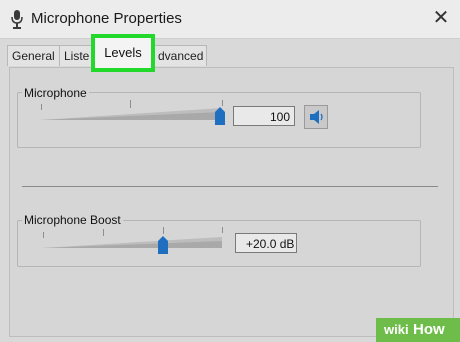 This screenshot has width=460, height=342. I want to click on watermark-text-wiki: wiki, so click(396, 329).